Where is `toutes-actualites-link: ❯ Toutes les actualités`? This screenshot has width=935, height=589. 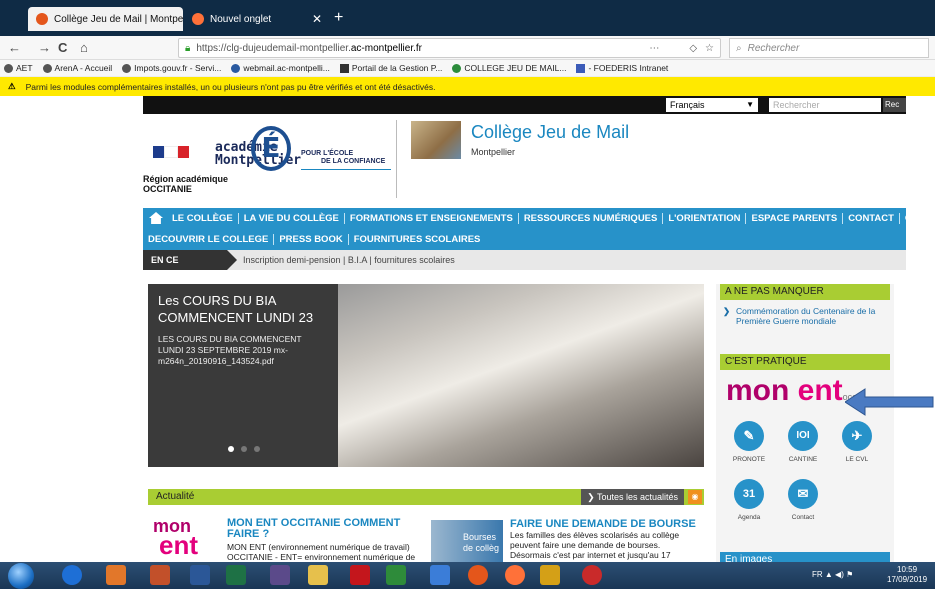
toutes-actualites-link: ❯ Toutes les actualités is located at coordinates (632, 497).